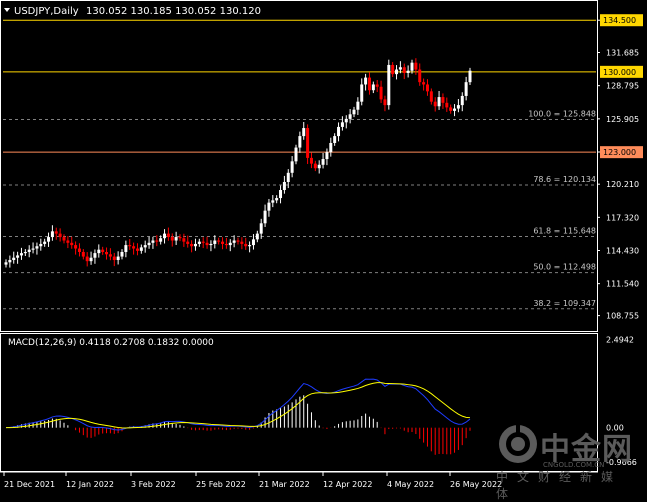 The height and width of the screenshot is (502, 647). What do you see at coordinates (621, 71) in the screenshot?
I see `price-tag-1: 130.000` at bounding box center [621, 71].